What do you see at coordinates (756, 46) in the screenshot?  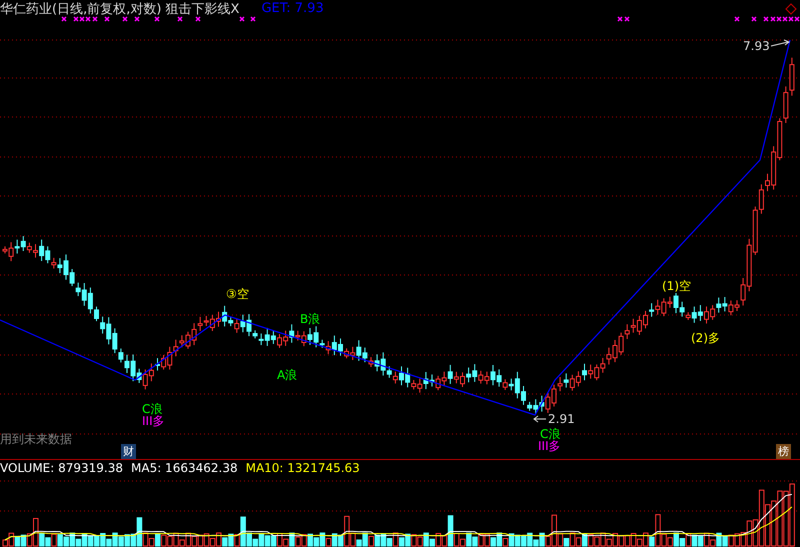 I see `price-label: 7.93` at bounding box center [756, 46].